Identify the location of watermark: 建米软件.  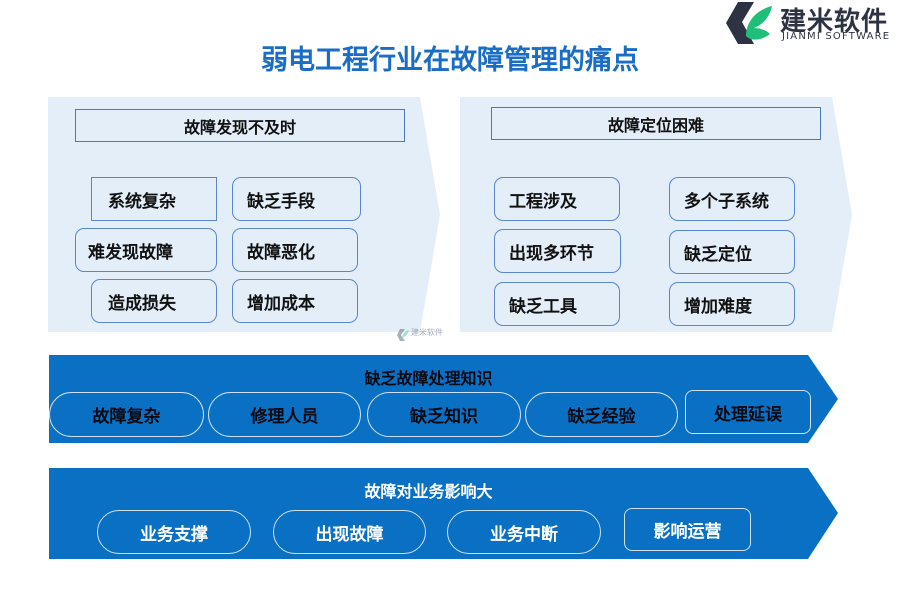
(422, 335).